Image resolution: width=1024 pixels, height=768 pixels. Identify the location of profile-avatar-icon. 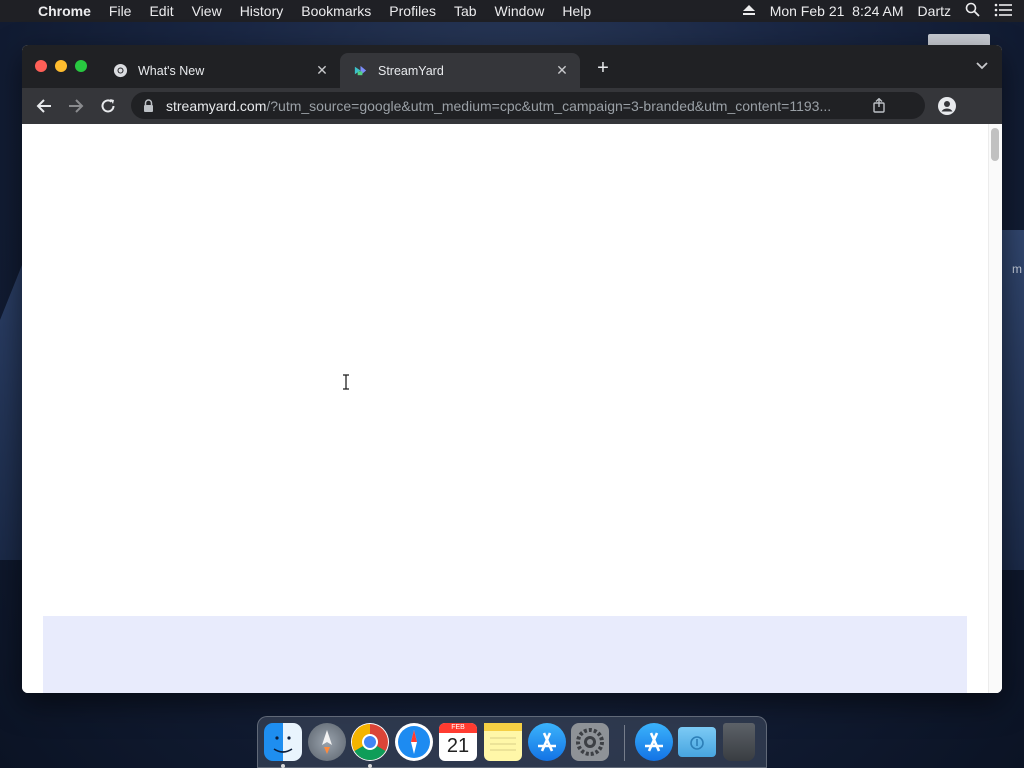
(947, 106).